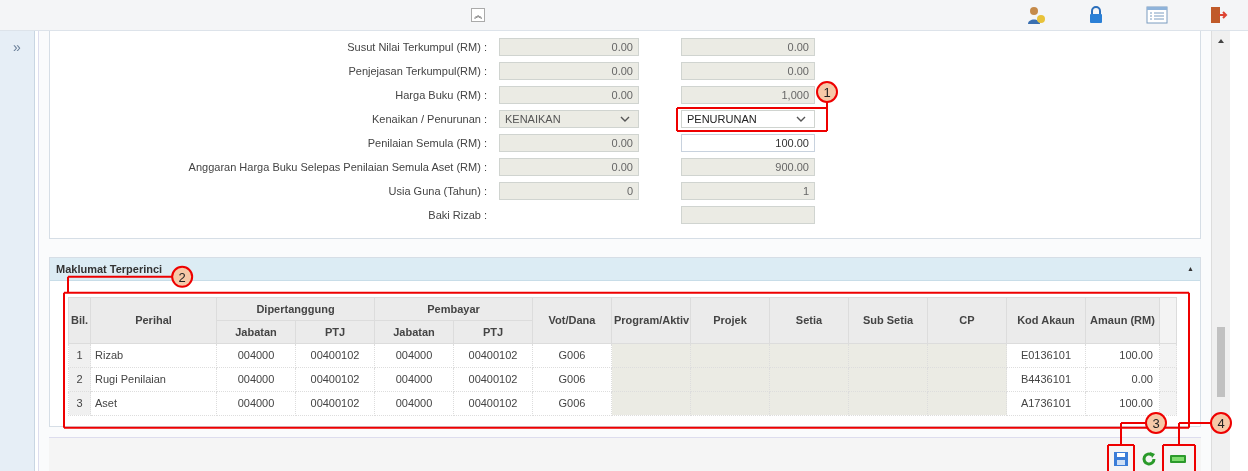  Describe the element at coordinates (79, 379) in the screenshot. I see `table-cell: 2` at that location.